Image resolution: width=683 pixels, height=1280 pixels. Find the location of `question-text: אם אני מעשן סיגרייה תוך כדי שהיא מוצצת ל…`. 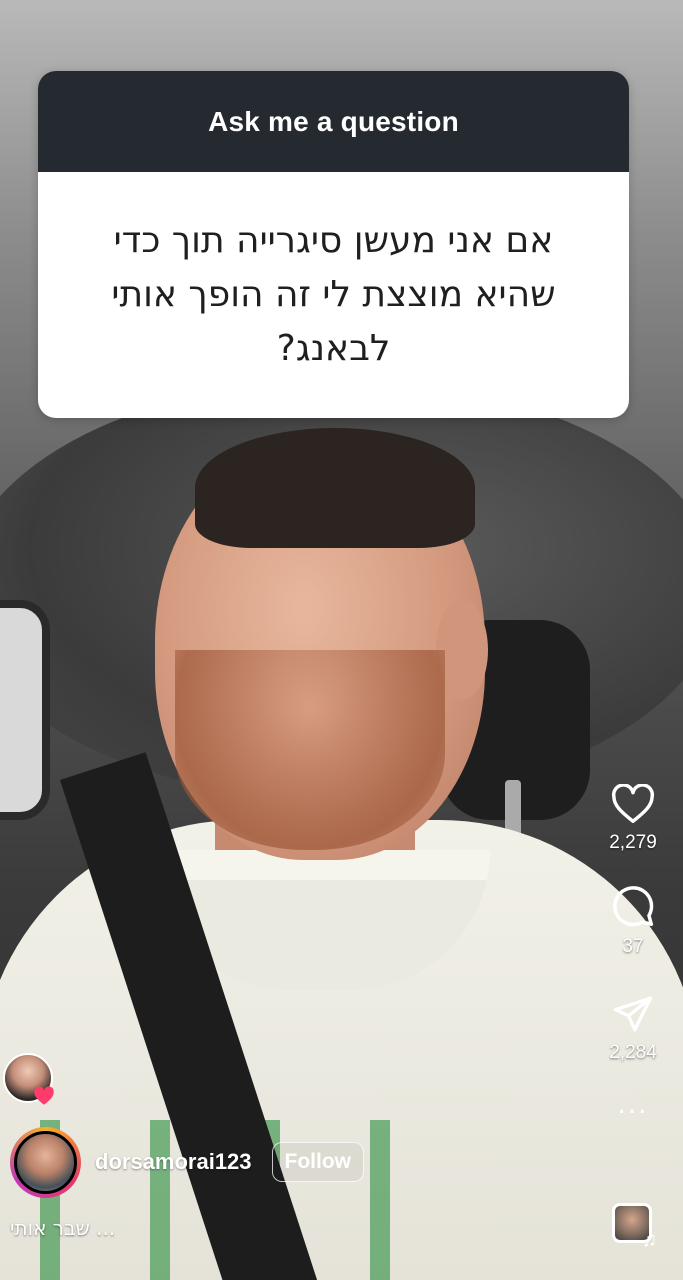

question-text: אם אני מעשן סיגרייה תוך כדי שהיא מוצצת ל… is located at coordinates (333, 294).